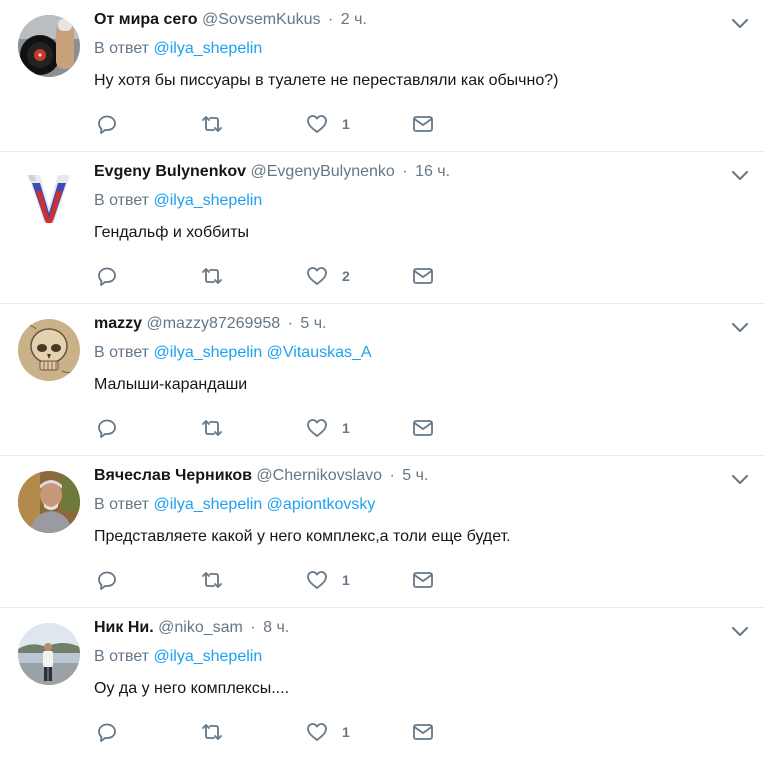 This screenshot has width=765, height=760. I want to click on tweet-header: Вячеслав Черников @Chernikovslavo · 5 ч., so click(261, 476).